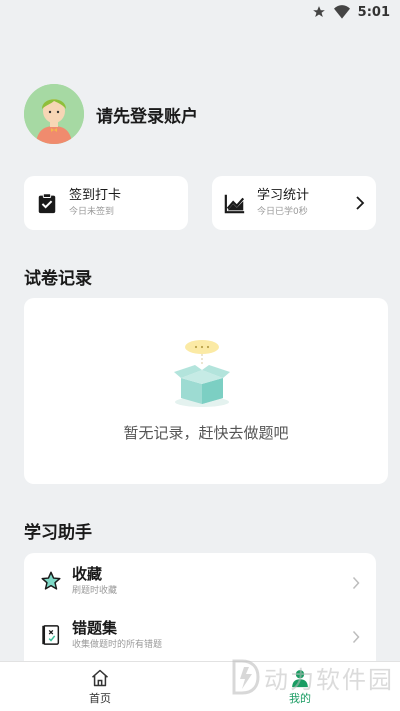 The height and width of the screenshot is (711, 400). Describe the element at coordinates (200, 12) in the screenshot. I see `status-bar: 5:01` at that location.